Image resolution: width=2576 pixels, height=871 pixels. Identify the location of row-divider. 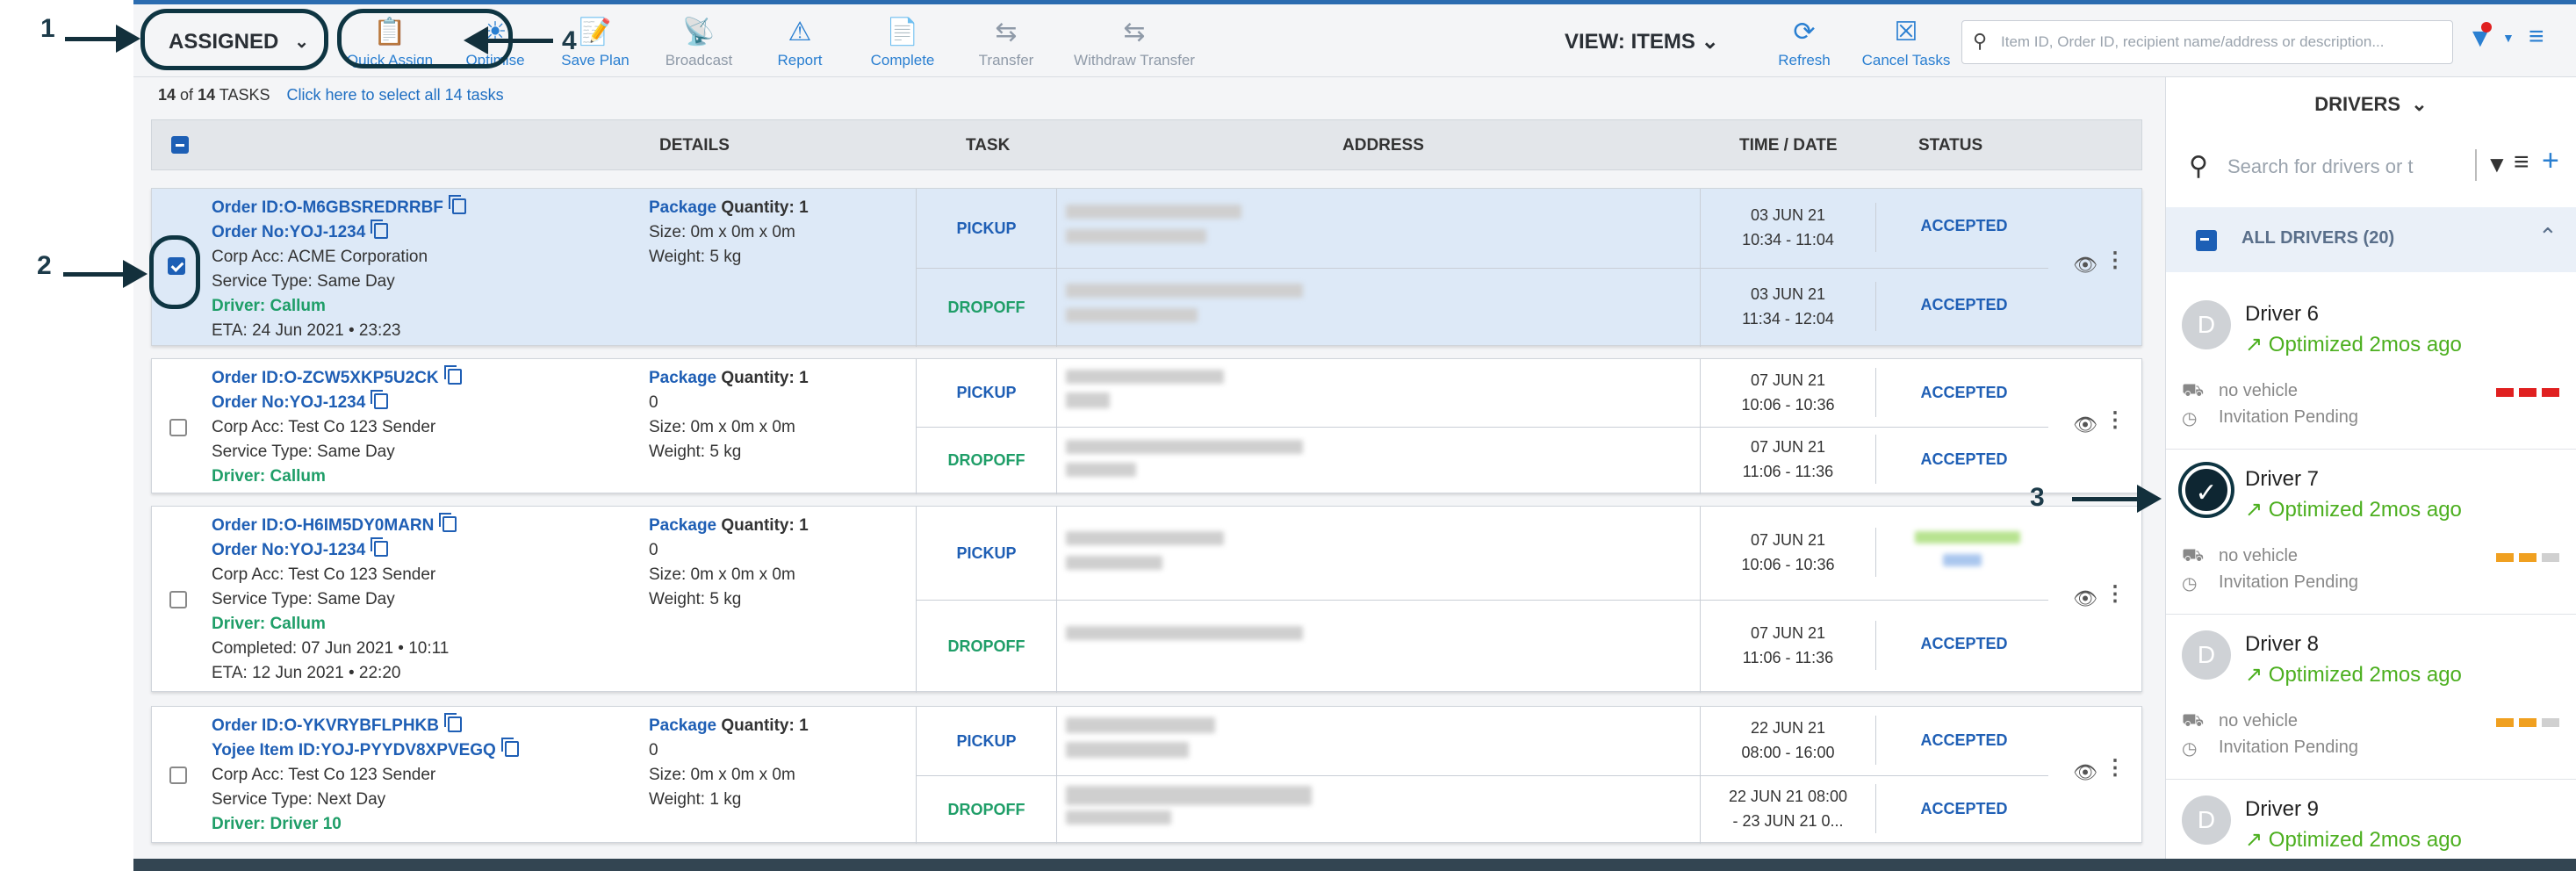
(1482, 775).